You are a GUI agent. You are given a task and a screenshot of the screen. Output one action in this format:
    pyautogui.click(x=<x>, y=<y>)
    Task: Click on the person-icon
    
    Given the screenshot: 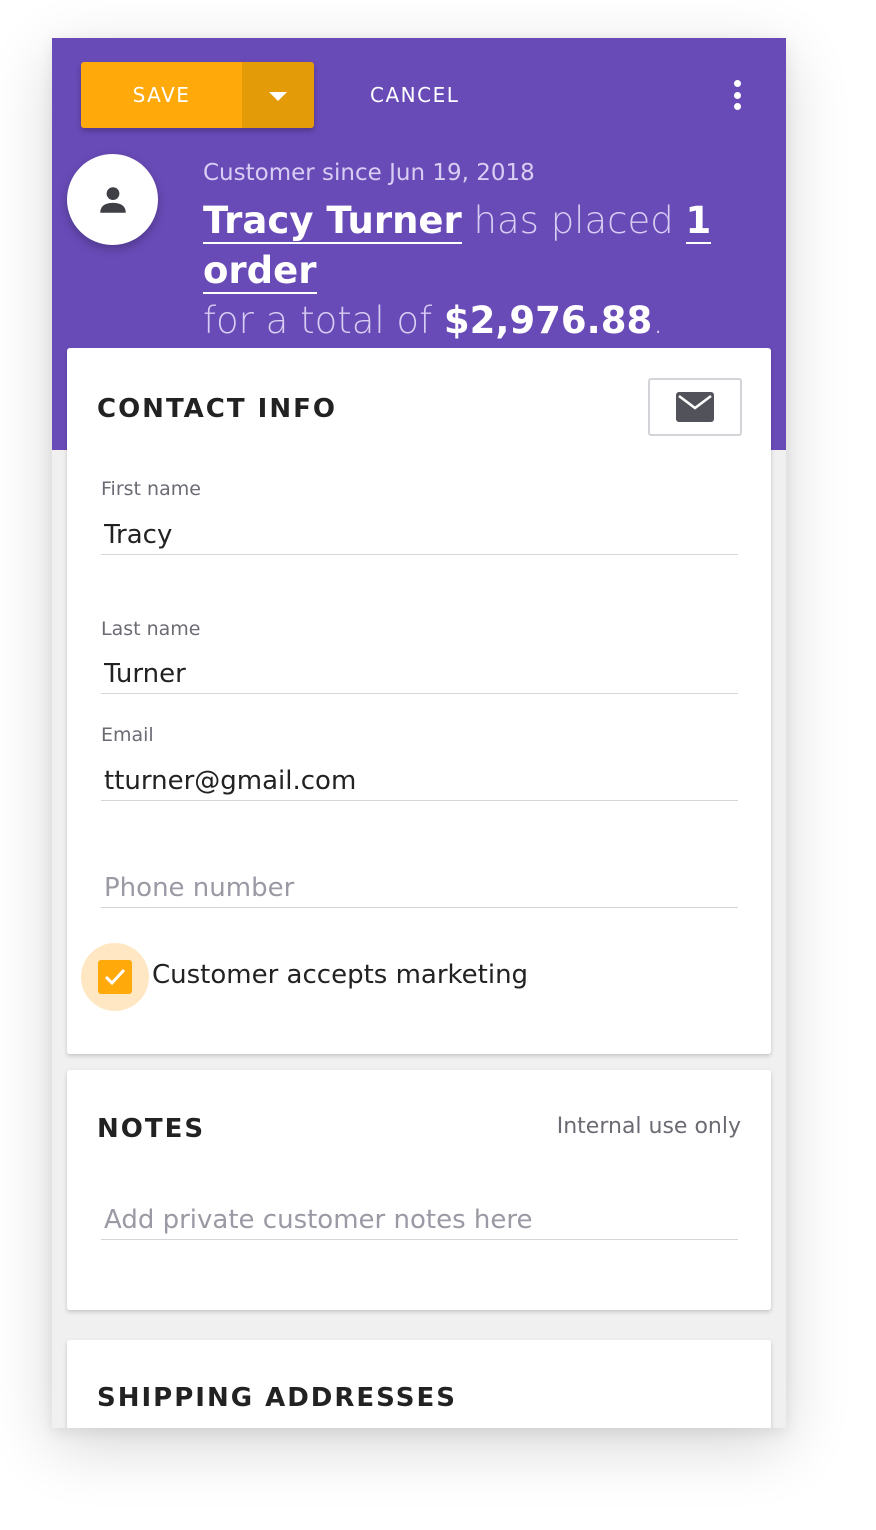 What is the action you would take?
    pyautogui.click(x=112, y=199)
    